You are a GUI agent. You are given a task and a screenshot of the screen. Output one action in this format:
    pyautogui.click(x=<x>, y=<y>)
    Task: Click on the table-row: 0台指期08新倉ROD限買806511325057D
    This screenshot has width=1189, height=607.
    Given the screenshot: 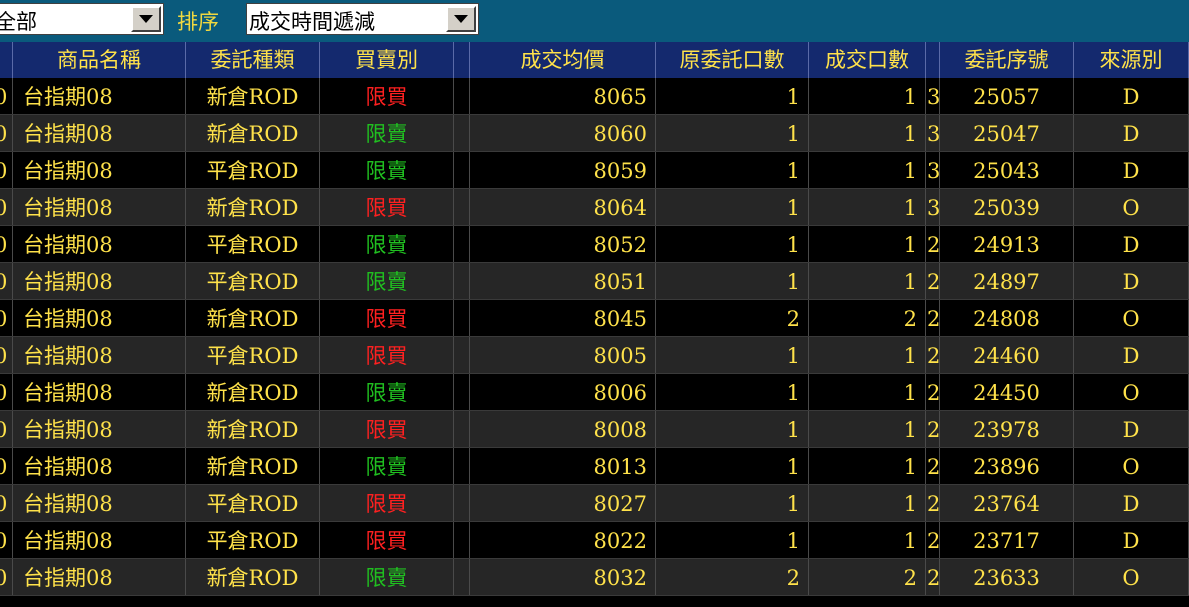 What is the action you would take?
    pyautogui.click(x=594, y=96)
    